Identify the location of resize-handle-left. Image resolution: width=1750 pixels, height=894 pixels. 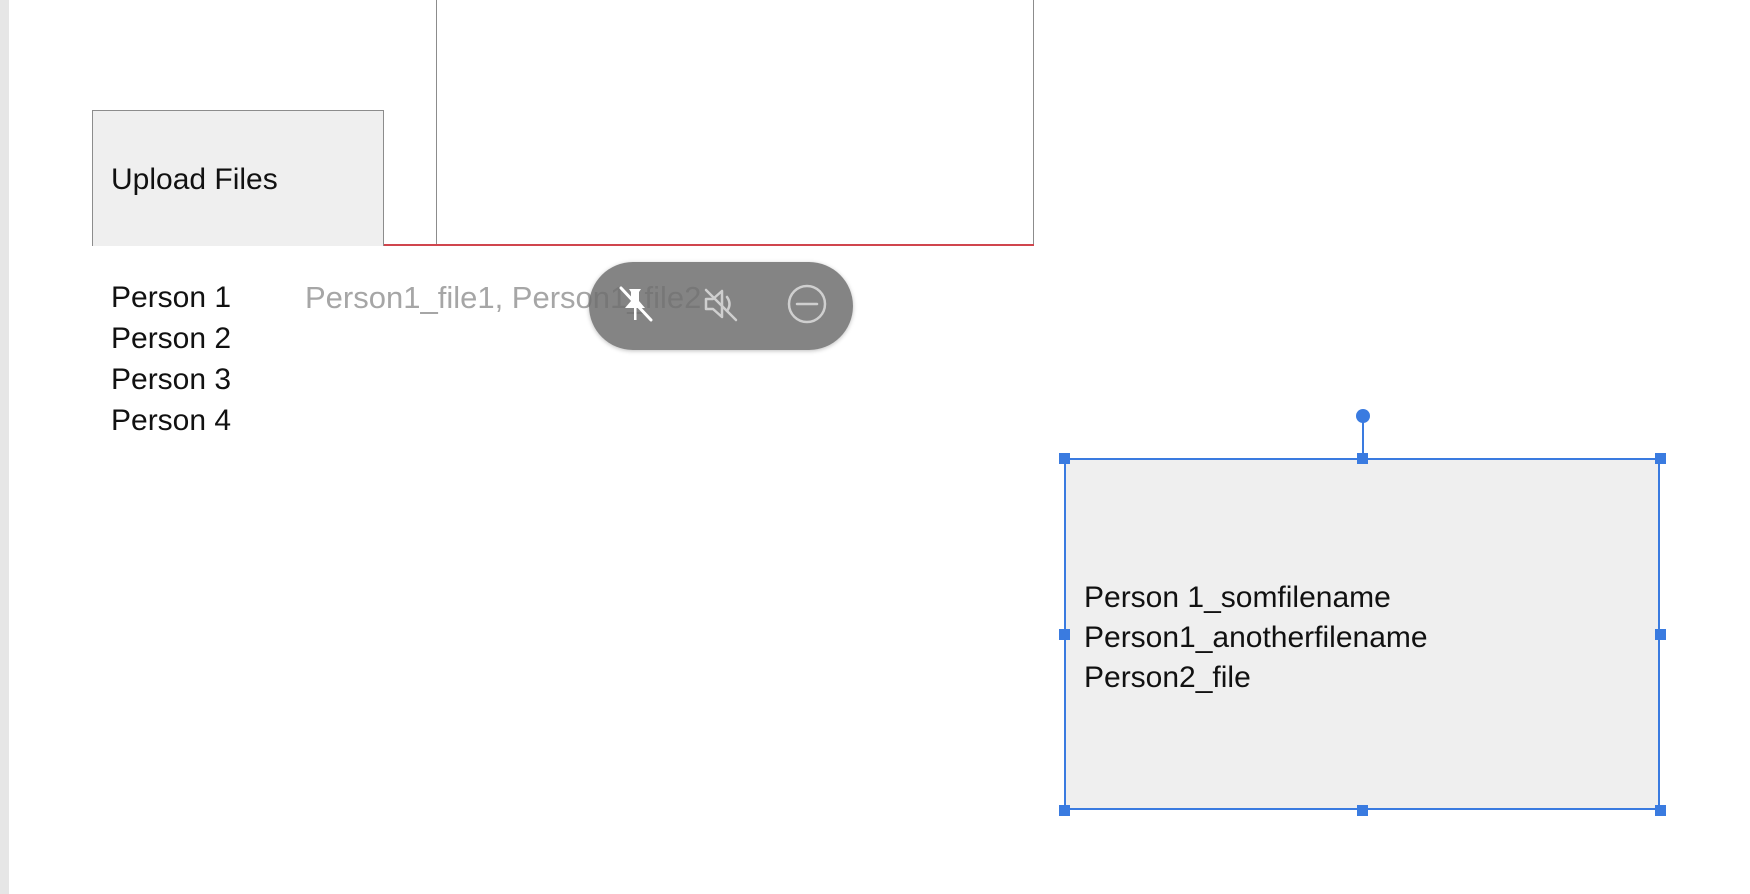
(1064, 634).